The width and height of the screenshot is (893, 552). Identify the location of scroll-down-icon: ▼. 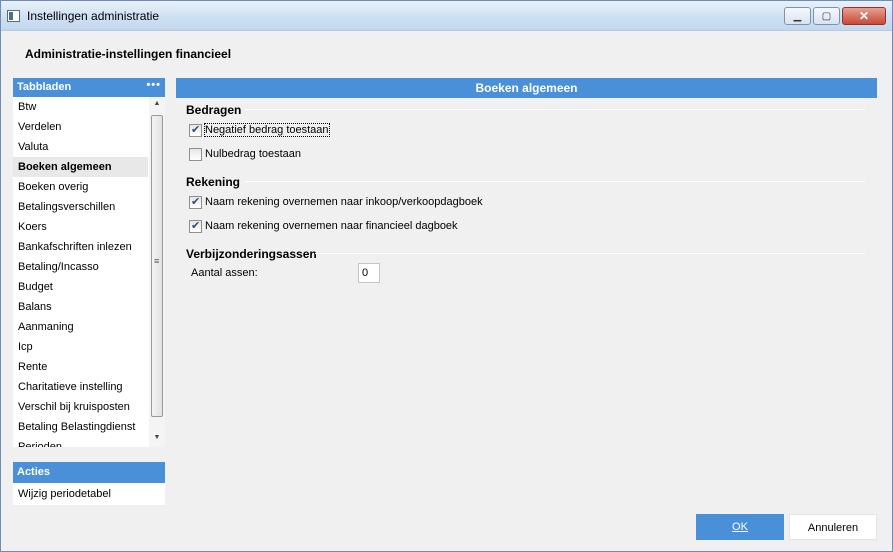
(157, 438).